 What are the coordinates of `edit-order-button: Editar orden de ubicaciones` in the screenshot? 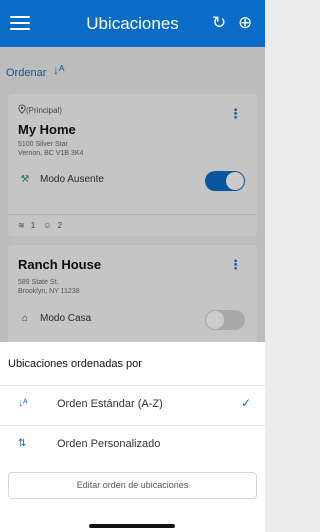 It's located at (132, 485).